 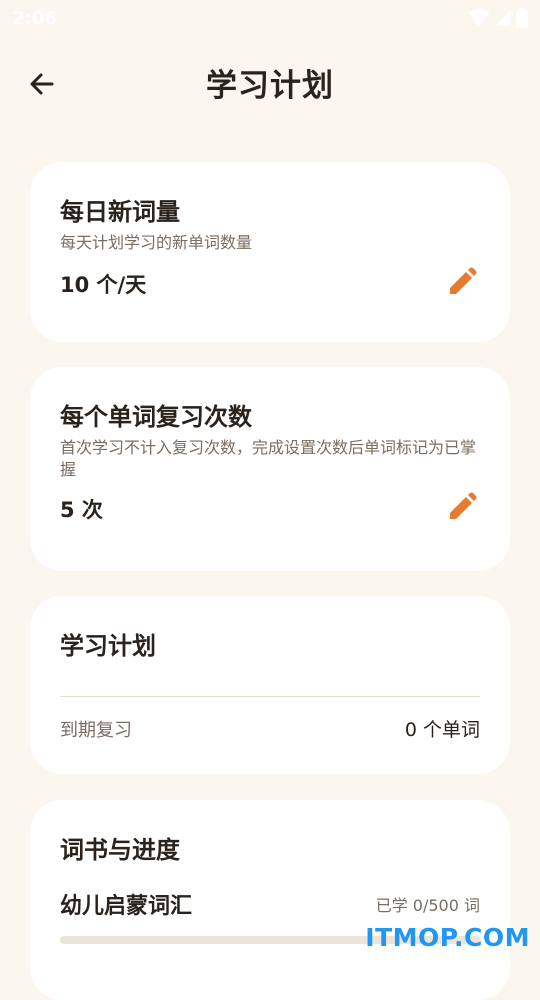 I want to click on status-time: 2:06, so click(x=34, y=18).